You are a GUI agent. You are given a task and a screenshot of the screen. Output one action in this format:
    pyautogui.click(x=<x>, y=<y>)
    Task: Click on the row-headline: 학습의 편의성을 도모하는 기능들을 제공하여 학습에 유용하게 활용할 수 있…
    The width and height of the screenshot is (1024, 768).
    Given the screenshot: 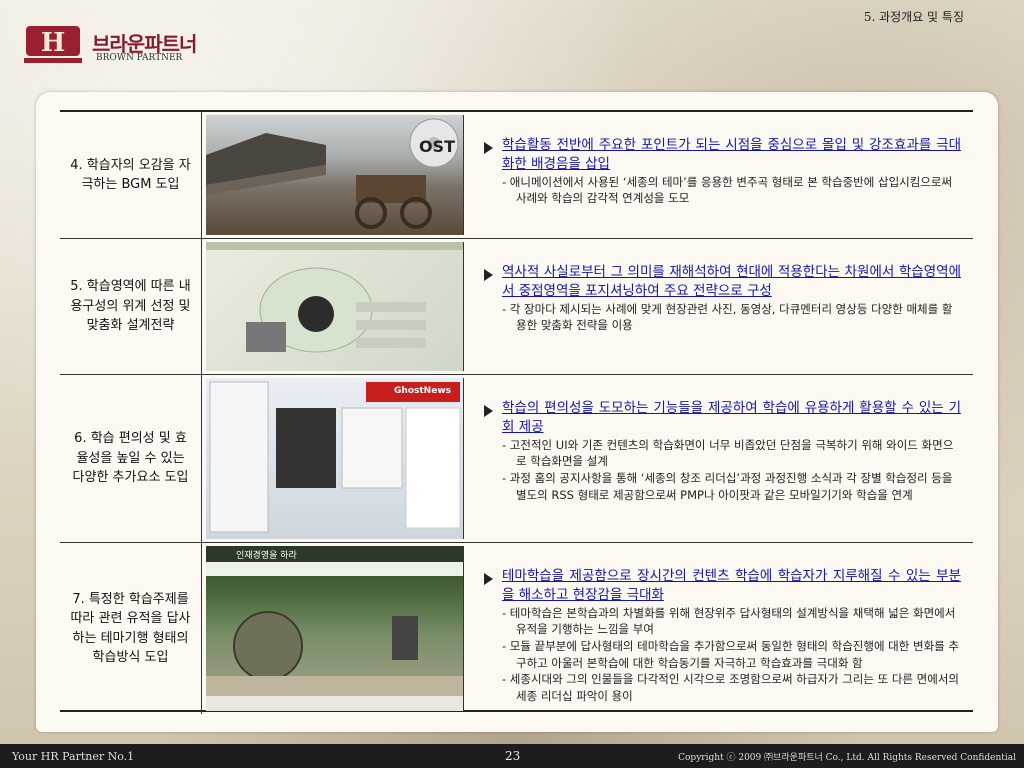 What is the action you would take?
    pyautogui.click(x=731, y=417)
    